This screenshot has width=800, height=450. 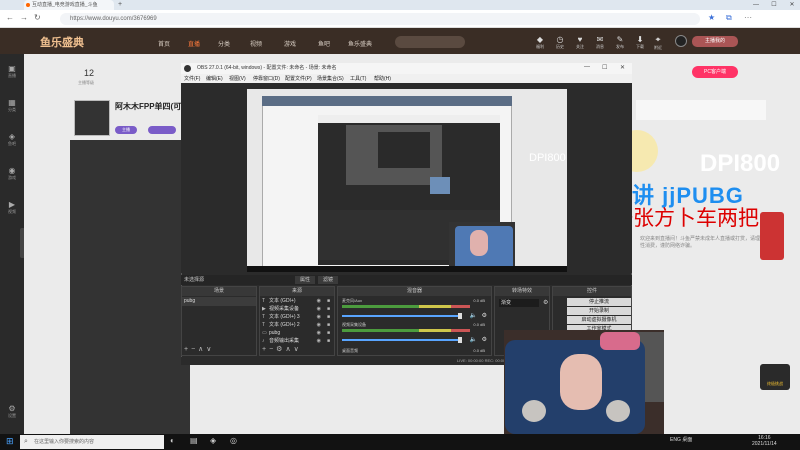 I want to click on nav-live: 直播, so click(x=194, y=43).